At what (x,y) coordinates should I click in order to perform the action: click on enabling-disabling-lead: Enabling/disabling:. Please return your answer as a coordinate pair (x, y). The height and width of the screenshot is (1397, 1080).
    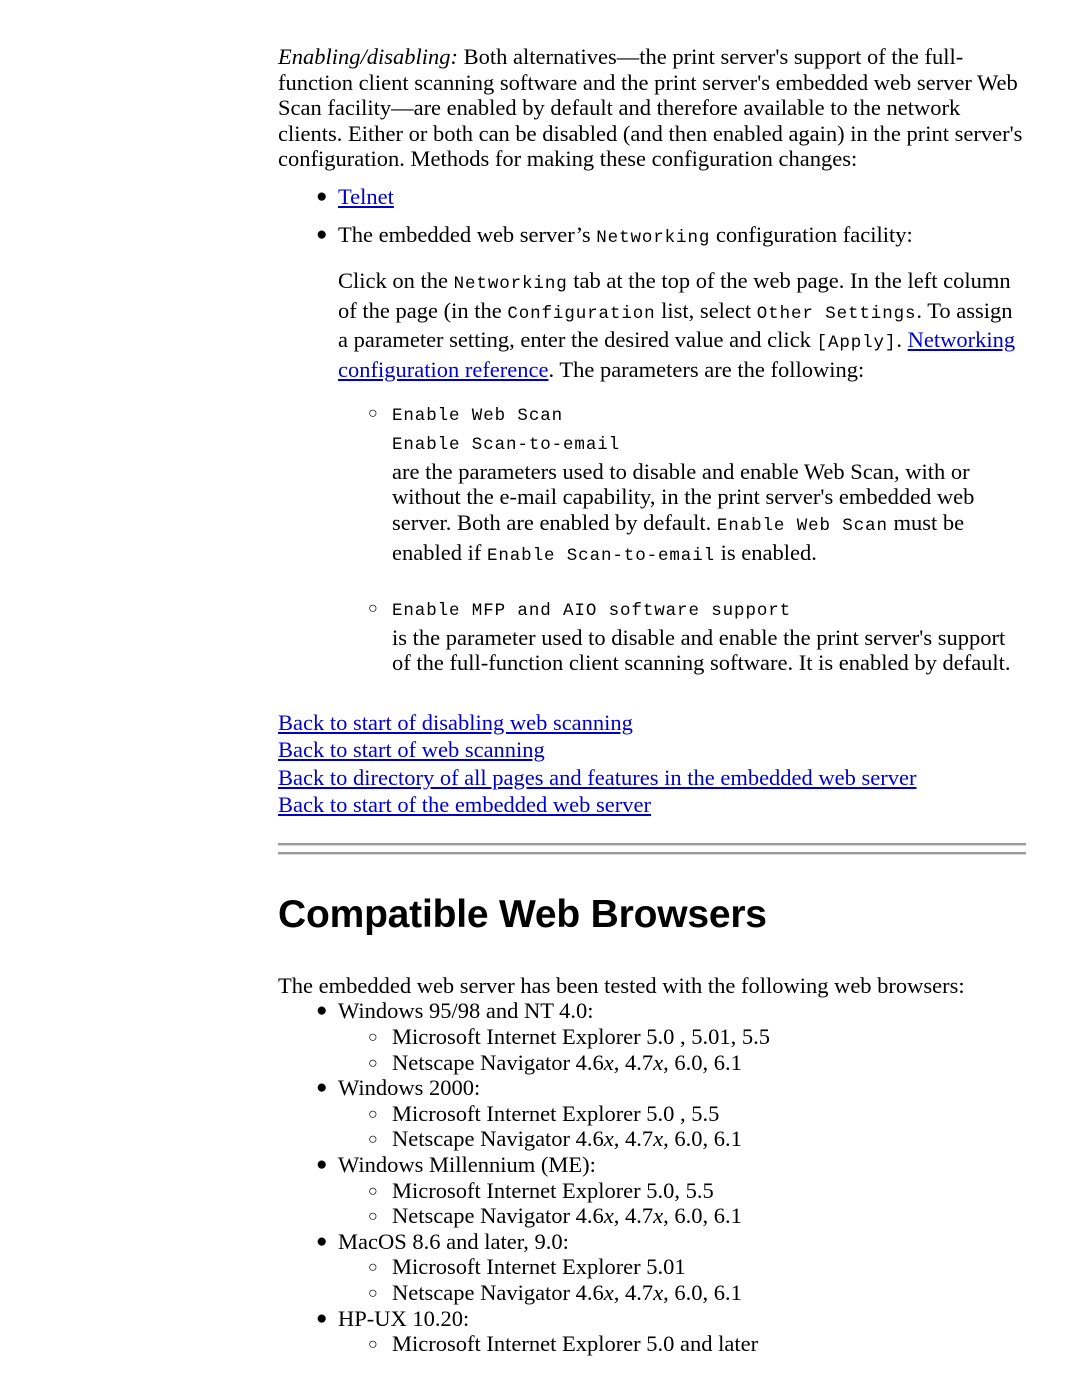
    Looking at the image, I should click on (368, 56).